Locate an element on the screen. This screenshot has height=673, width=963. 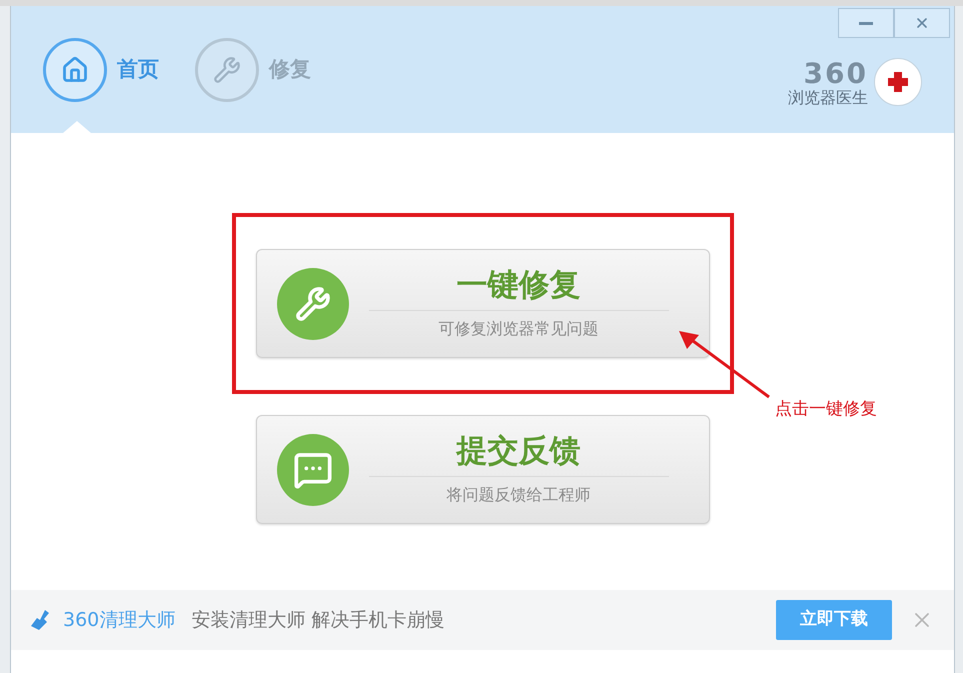
action-subtitle: 将问题反馈给工程师 is located at coordinates (518, 495).